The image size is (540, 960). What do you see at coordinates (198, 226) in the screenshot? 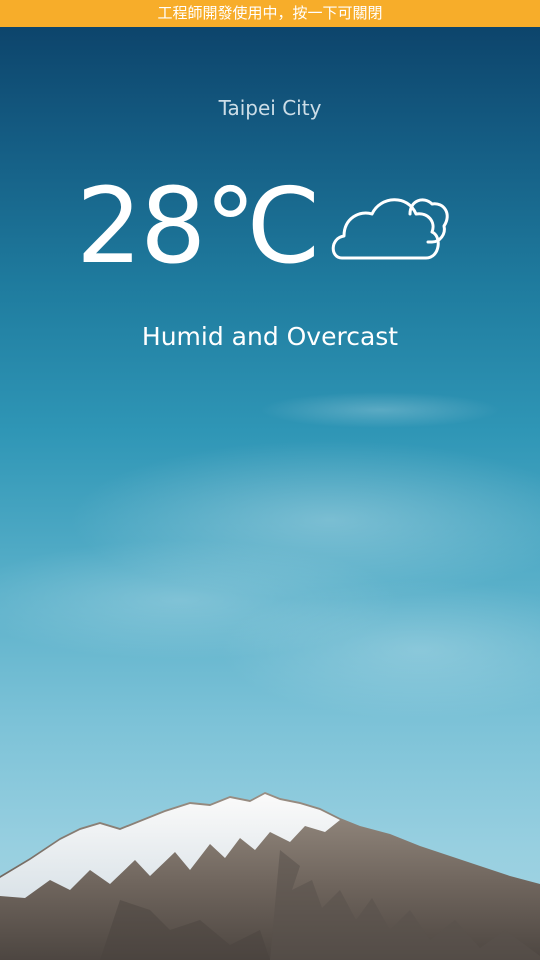
I see `temperature-value: 28℃` at bounding box center [198, 226].